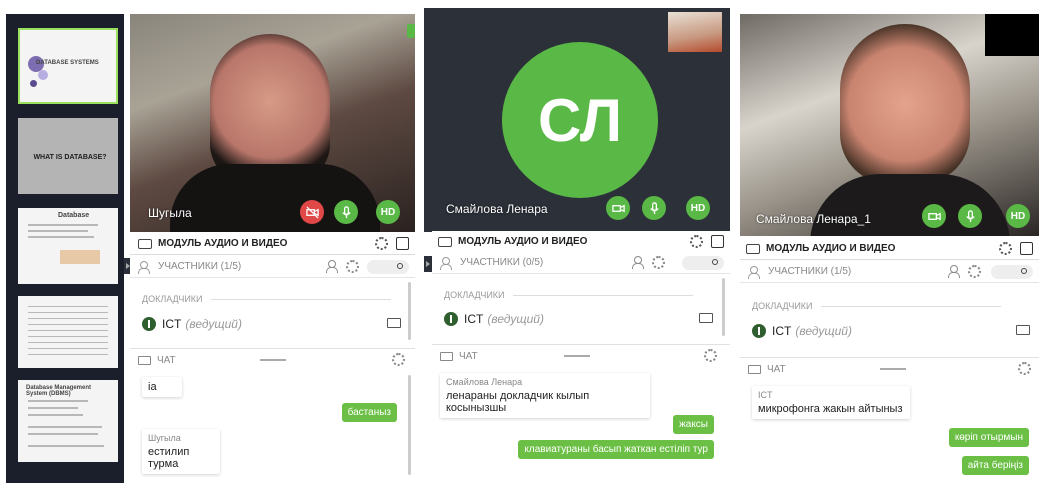 Image resolution: width=1039 pixels, height=483 pixels. I want to click on participants-panel: УЧАСТНИКИ (1/5) ДОКЛАДЧИКИ ICT (ведущий), so click(272, 302).